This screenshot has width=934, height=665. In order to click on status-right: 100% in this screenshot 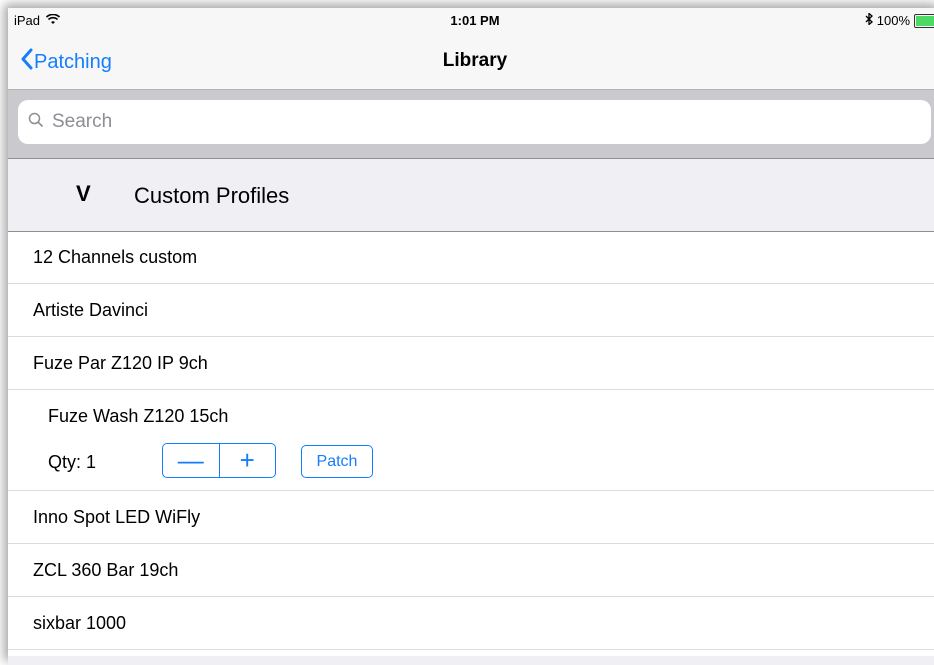, I will do `click(899, 20)`.